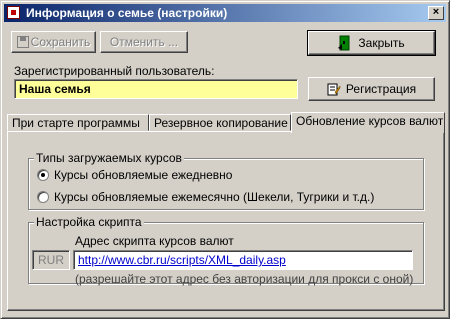  I want to click on user-field: Наша семья, so click(156, 89).